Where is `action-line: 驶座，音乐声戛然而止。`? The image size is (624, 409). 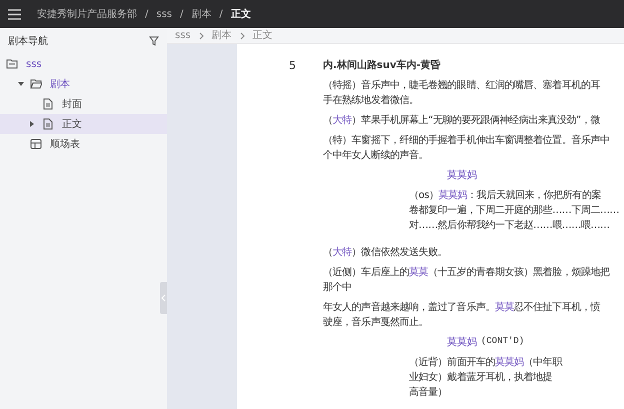
action-line: 驶座，音乐声戛然而止。 is located at coordinates (376, 323).